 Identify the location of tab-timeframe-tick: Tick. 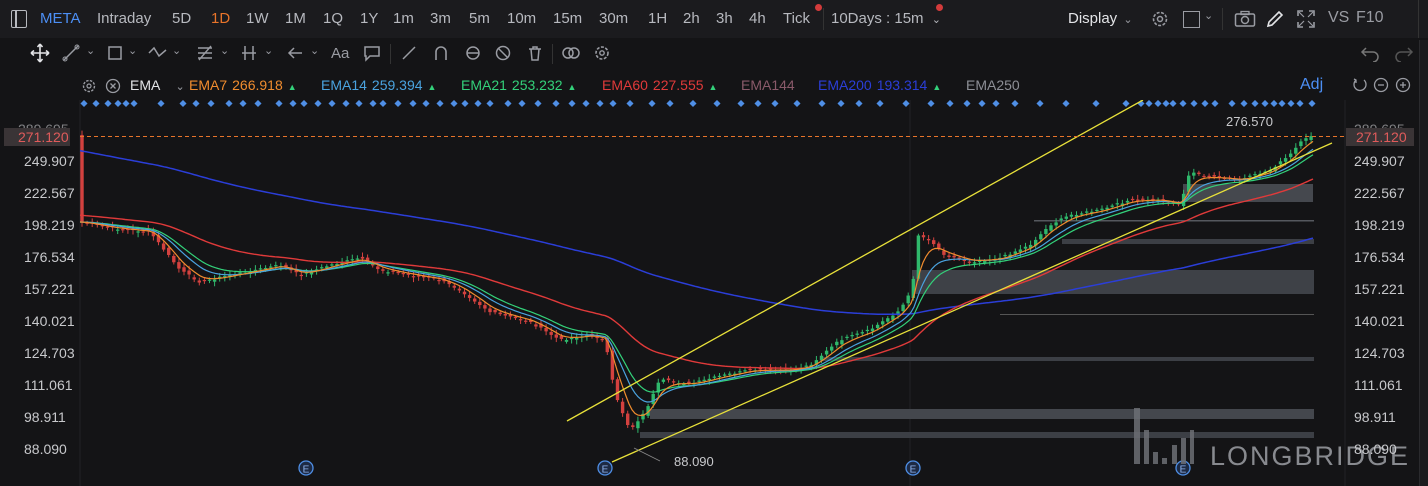
(796, 18).